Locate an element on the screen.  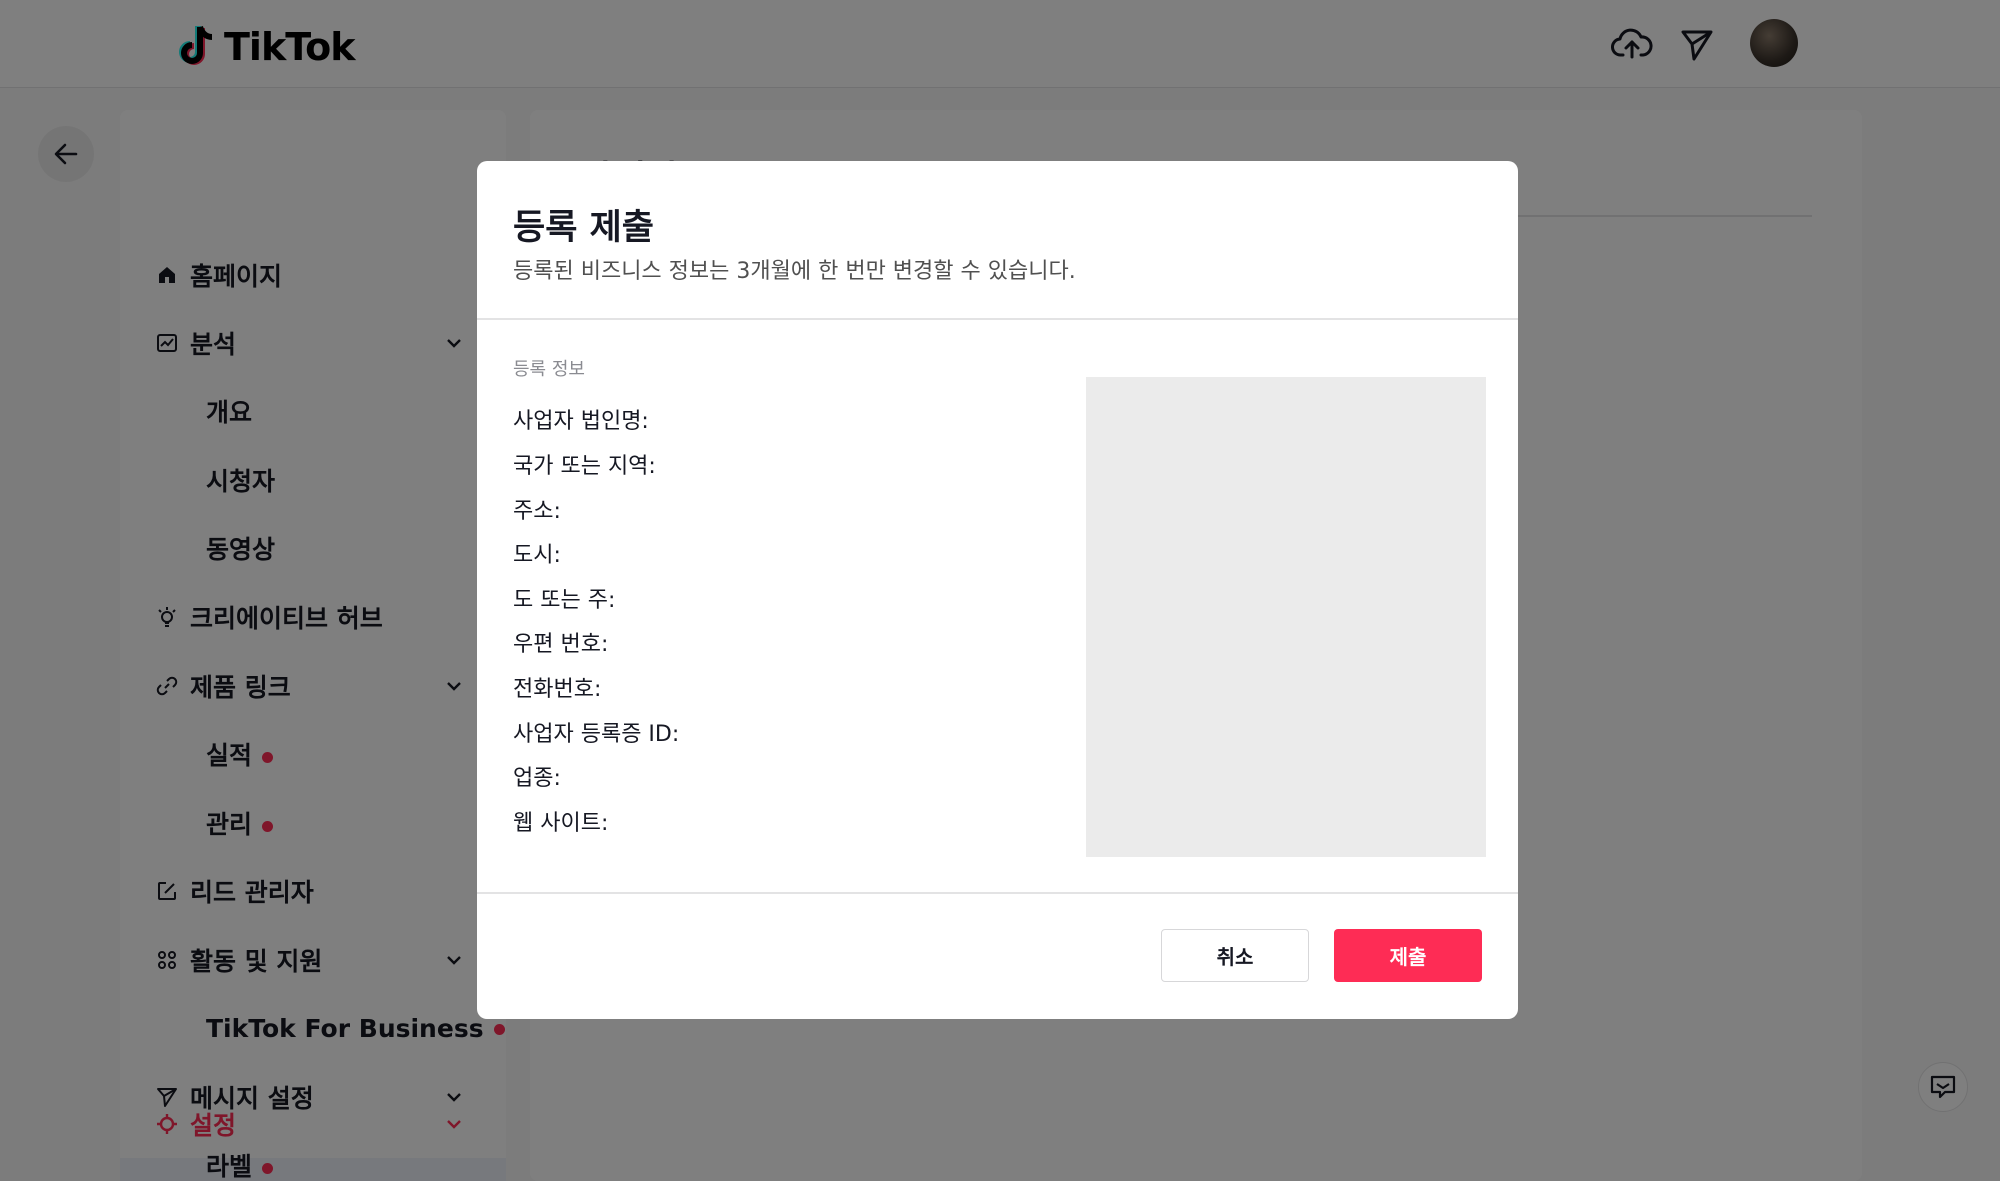
field-city: 도시: is located at coordinates (537, 555).